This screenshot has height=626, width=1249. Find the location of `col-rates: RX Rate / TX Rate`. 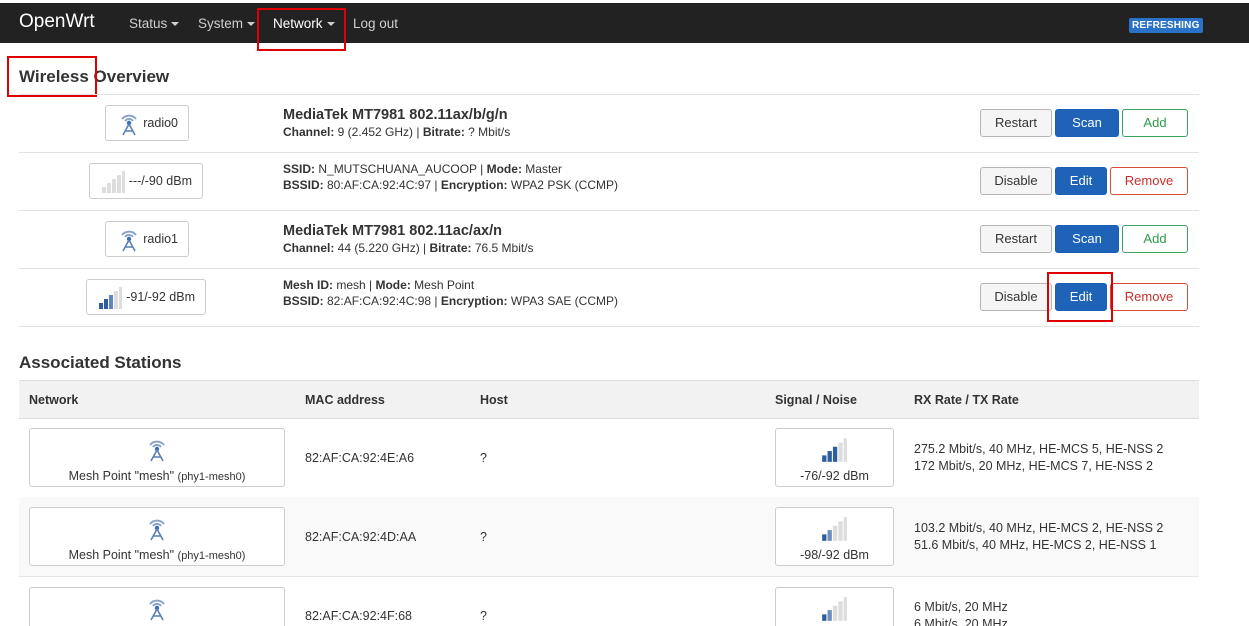

col-rates: RX Rate / TX Rate is located at coordinates (966, 400).